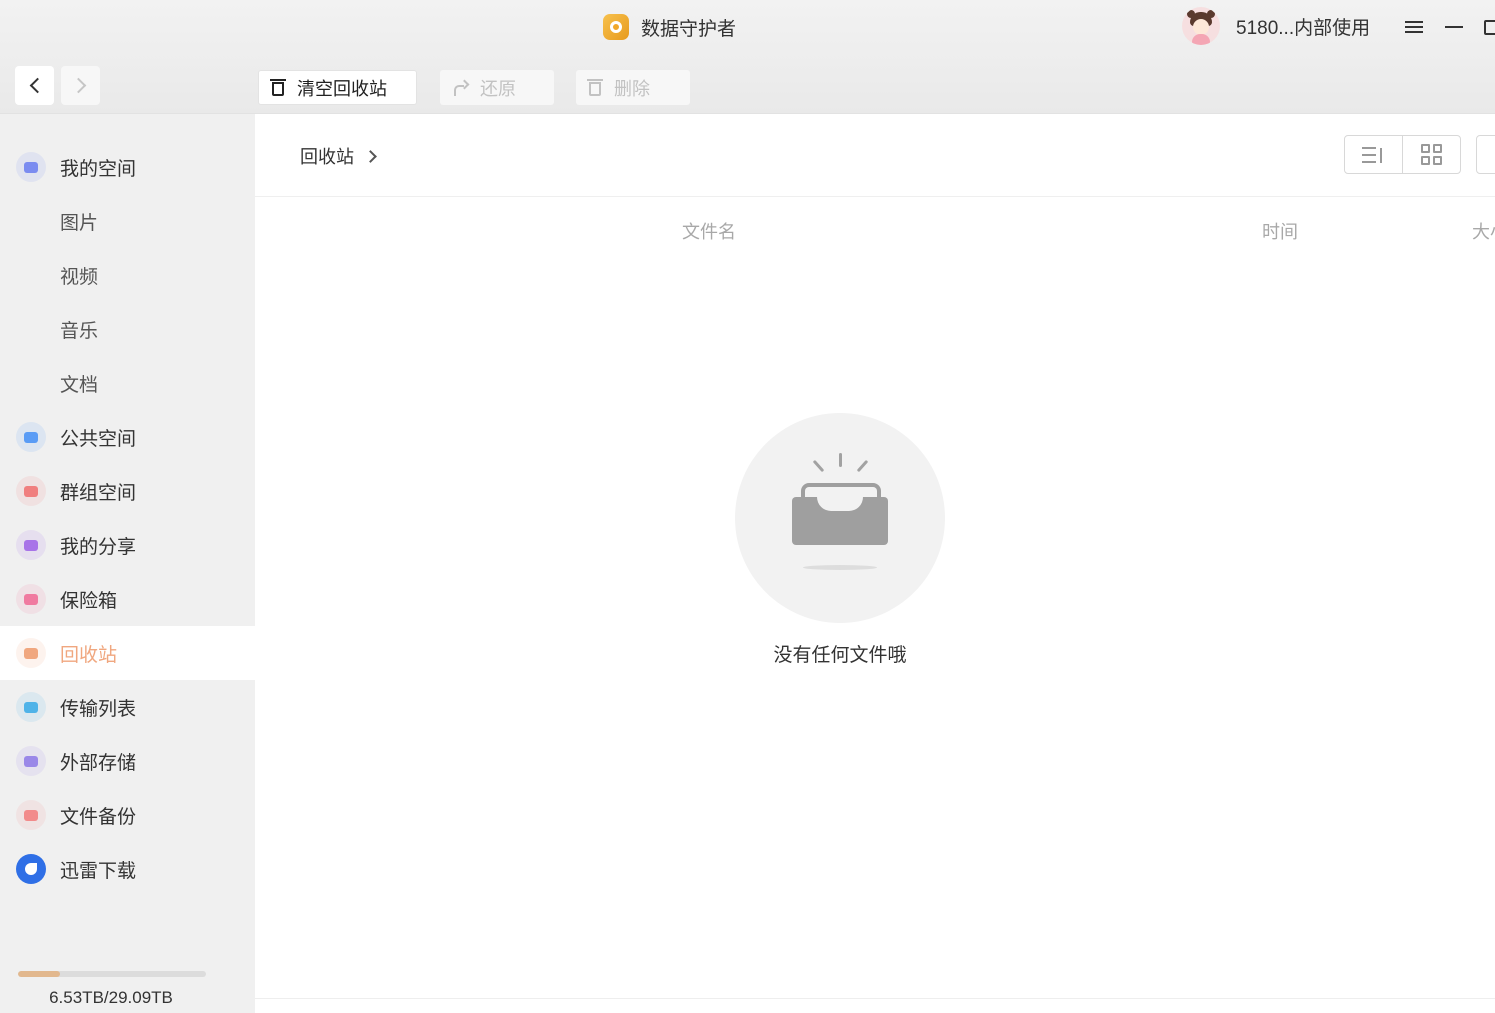 The height and width of the screenshot is (1013, 1495). I want to click on column-header-filename: 文件名, so click(709, 231).